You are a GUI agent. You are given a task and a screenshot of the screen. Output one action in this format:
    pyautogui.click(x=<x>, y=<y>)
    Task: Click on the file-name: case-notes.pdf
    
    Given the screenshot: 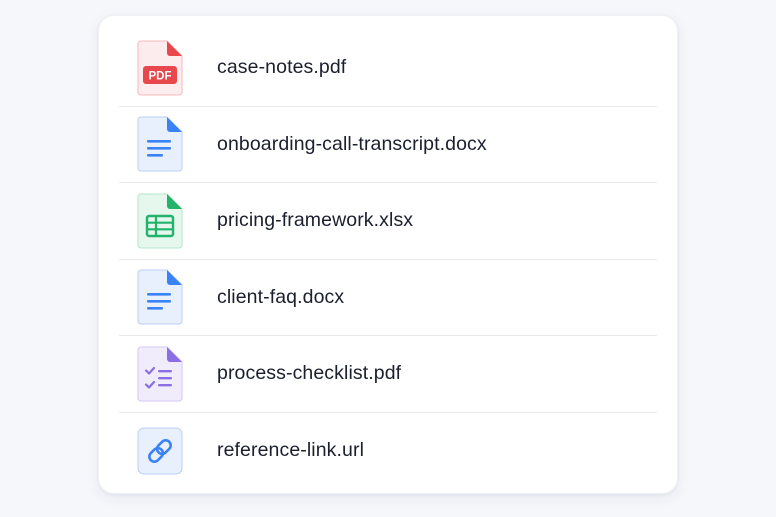 What is the action you would take?
    pyautogui.click(x=282, y=67)
    